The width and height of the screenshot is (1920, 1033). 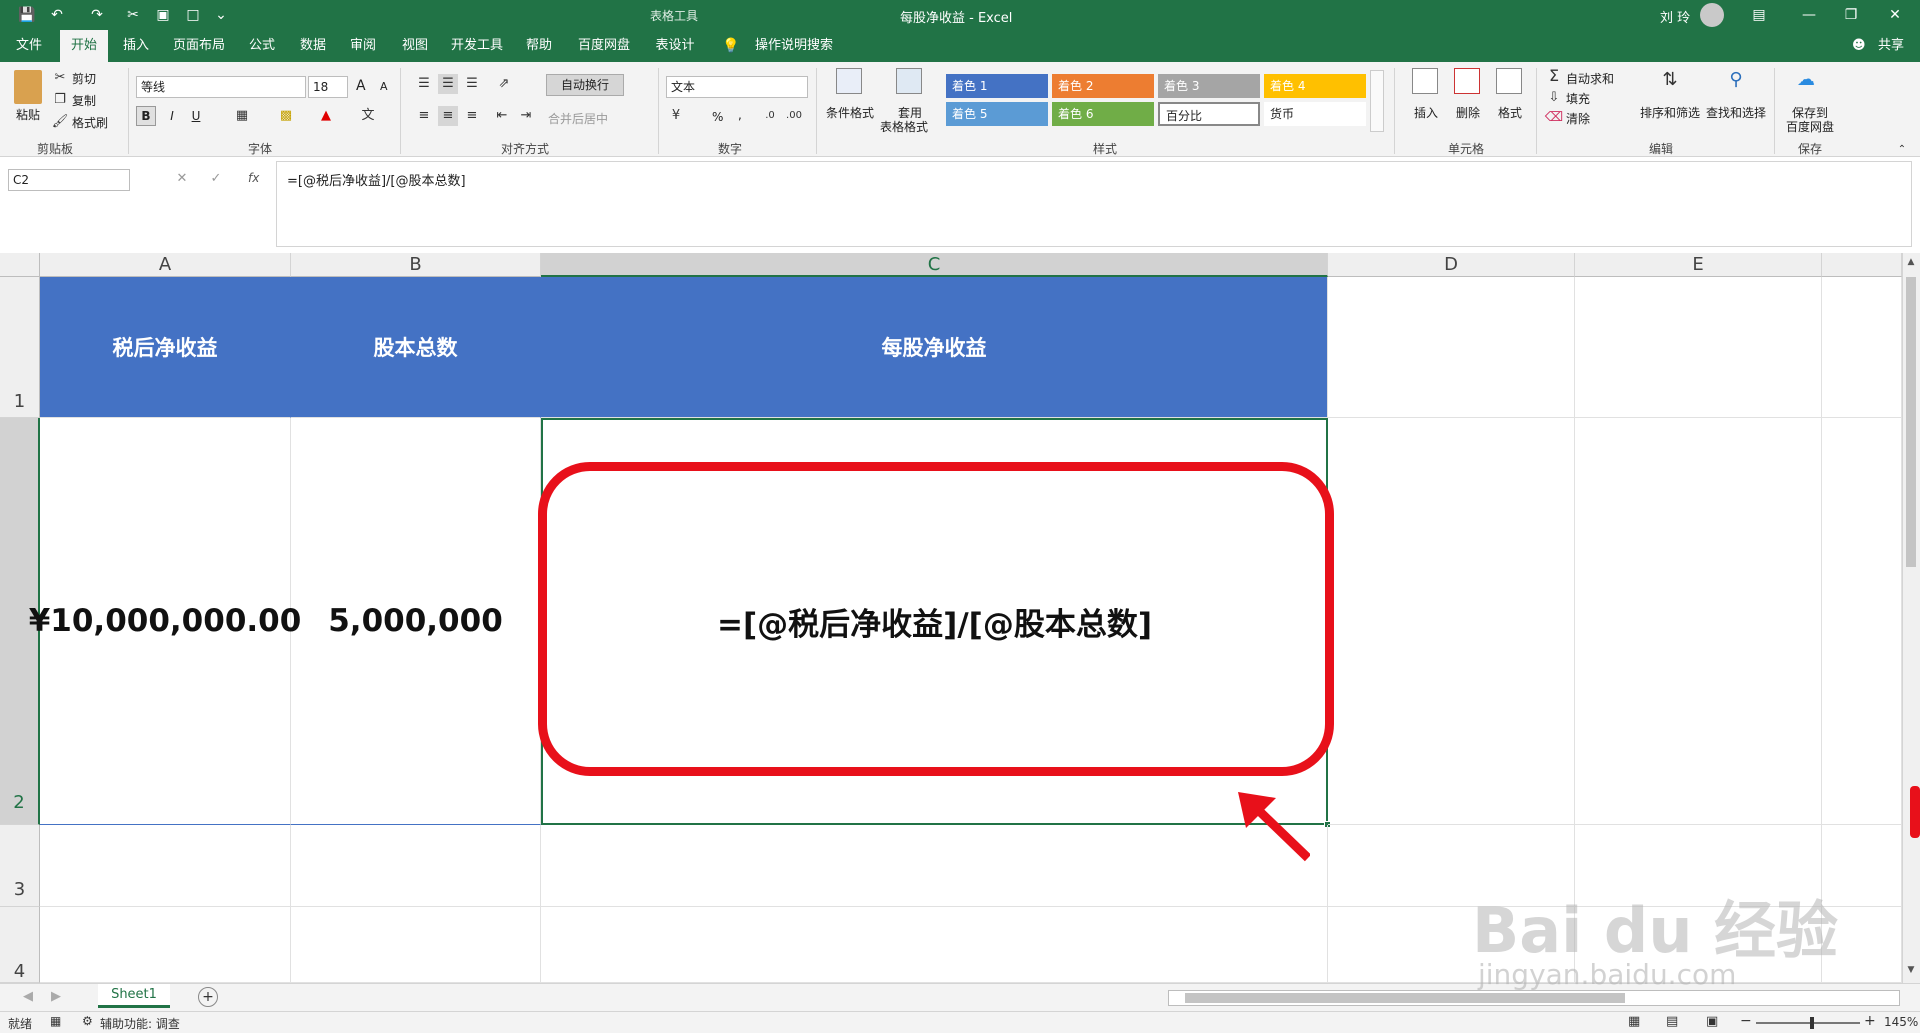 What do you see at coordinates (934, 945) in the screenshot?
I see `cell-c4` at bounding box center [934, 945].